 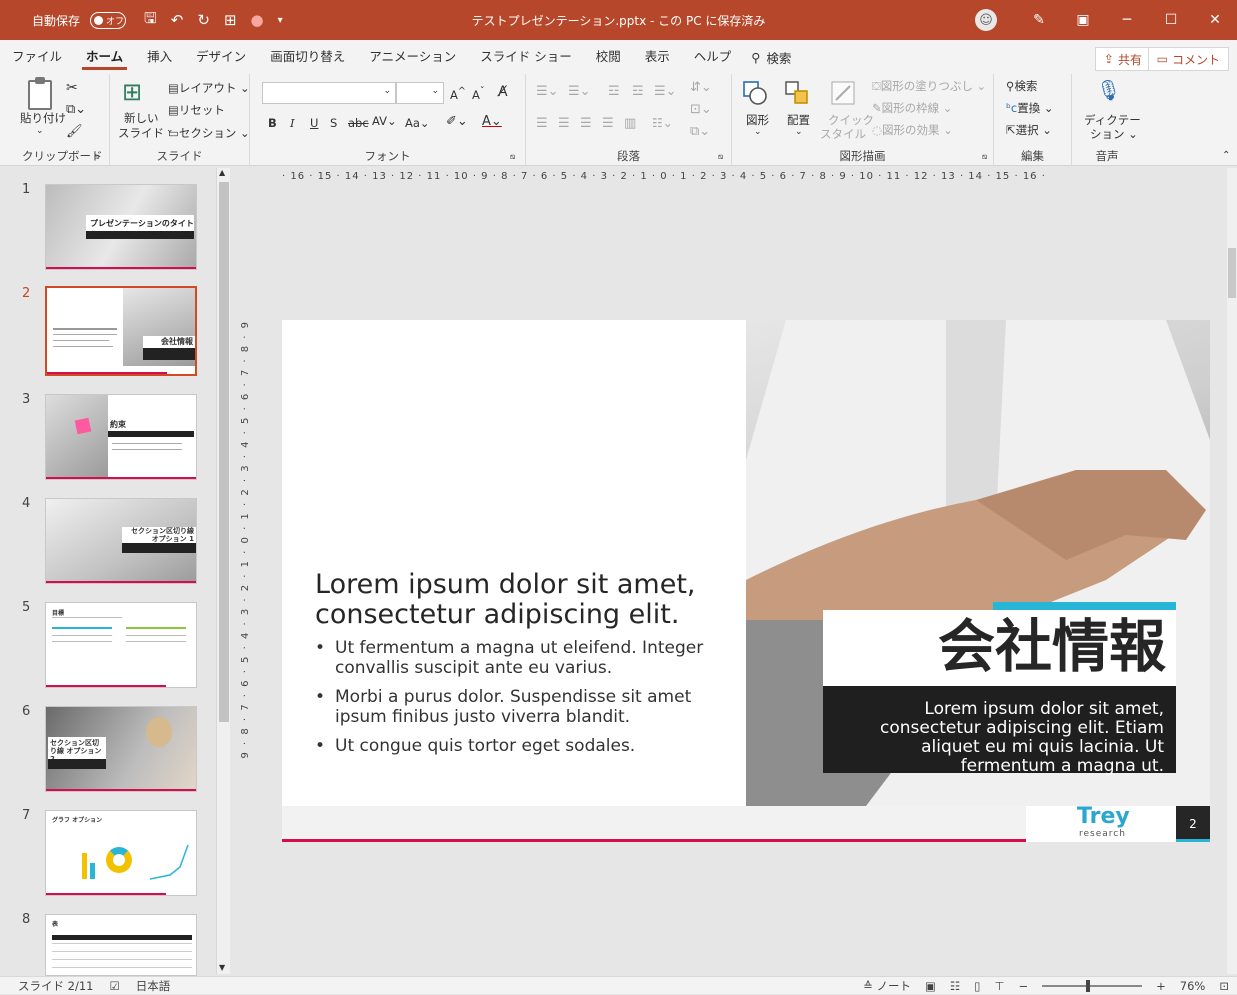 I want to click on section-button: ▭セクション ⌄, so click(x=209, y=133).